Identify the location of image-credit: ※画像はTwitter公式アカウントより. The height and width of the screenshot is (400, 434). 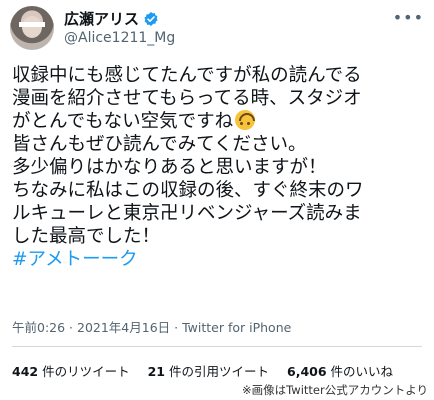
(335, 390).